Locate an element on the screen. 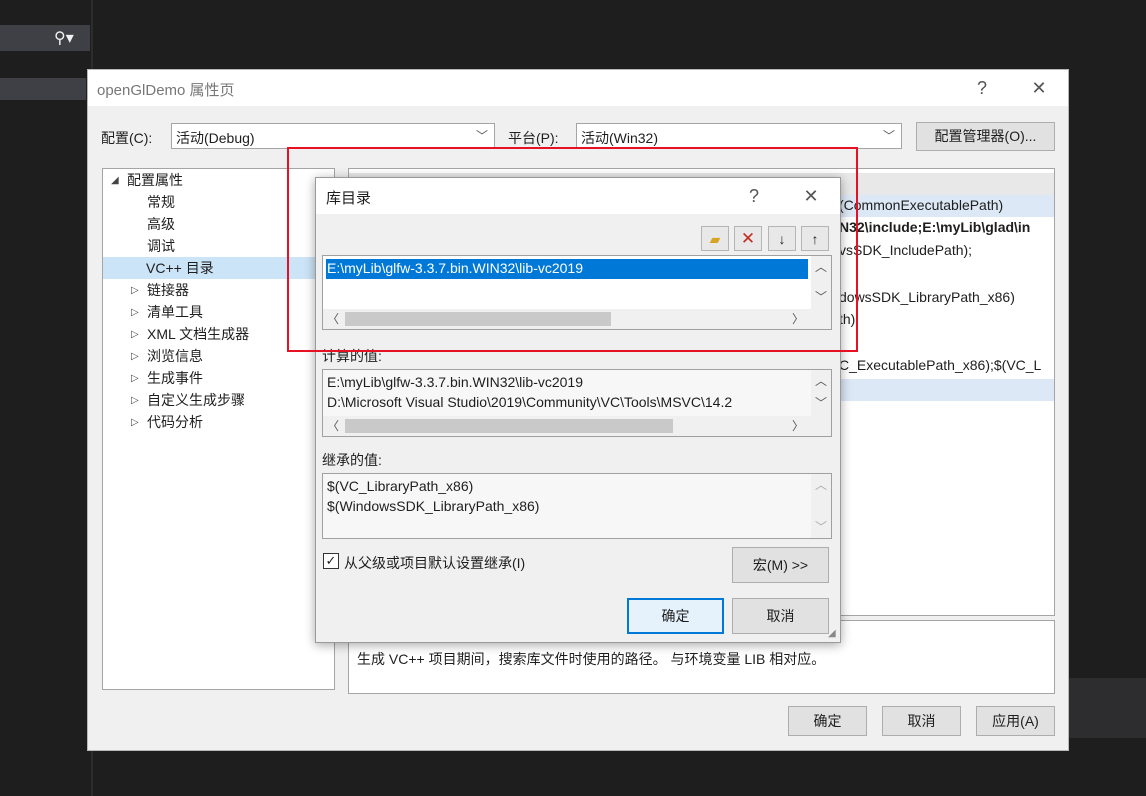 The image size is (1146, 796). tree-item-manifest-tool: 清单工具 is located at coordinates (175, 312).